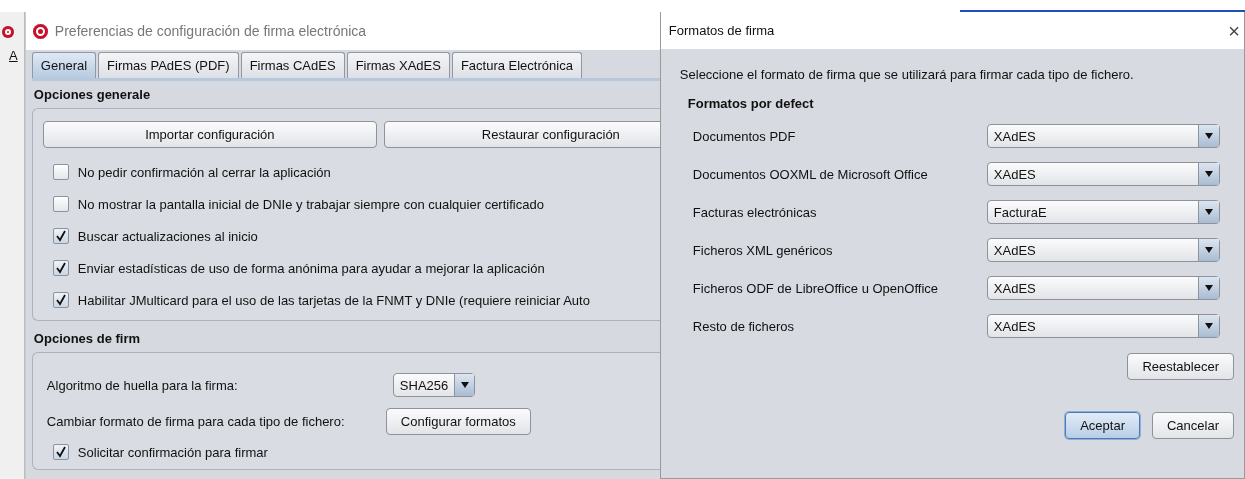 The image size is (1245, 479). Describe the element at coordinates (64, 65) in the screenshot. I see `tab: General` at that location.